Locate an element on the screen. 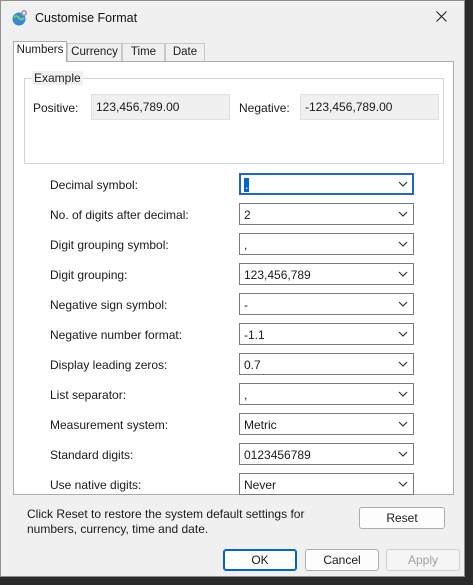 Image resolution: width=473 pixels, height=585 pixels. close-button is located at coordinates (442, 17).